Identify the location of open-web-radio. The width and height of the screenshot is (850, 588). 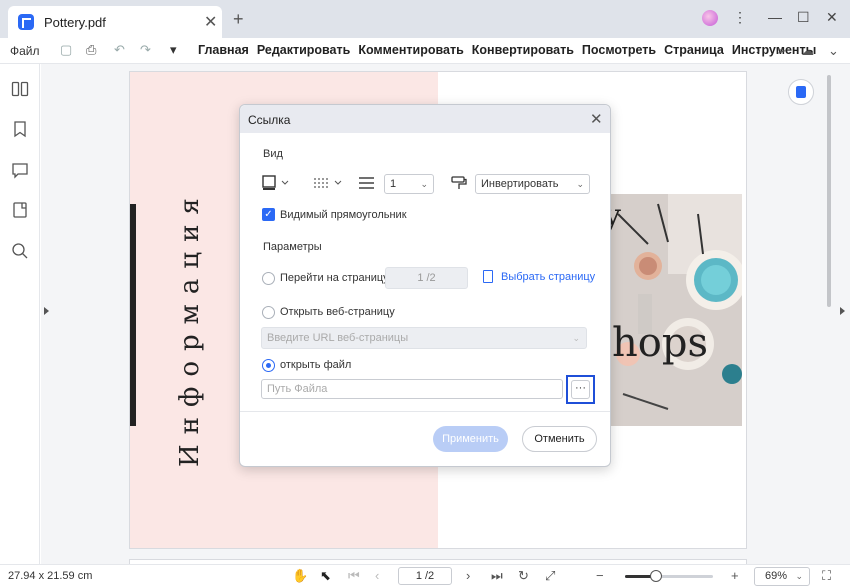
(268, 312).